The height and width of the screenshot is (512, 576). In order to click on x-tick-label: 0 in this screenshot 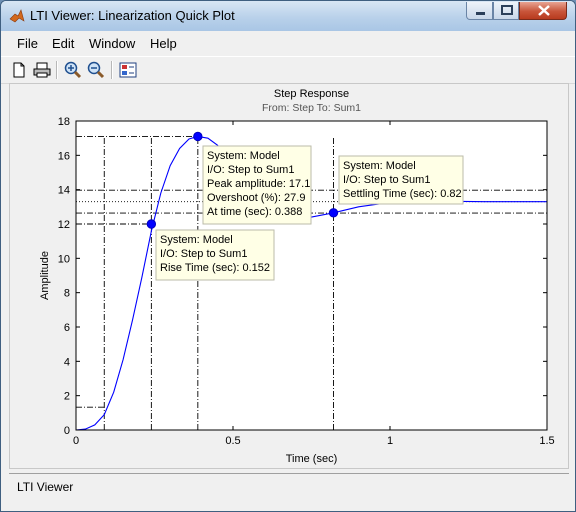, I will do `click(76, 441)`.